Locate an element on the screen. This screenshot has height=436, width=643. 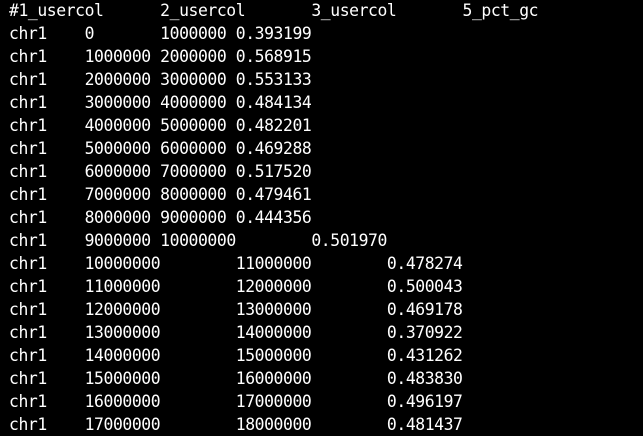
data-row: chr1 6000000 7000000 0.517520 is located at coordinates (160, 171).